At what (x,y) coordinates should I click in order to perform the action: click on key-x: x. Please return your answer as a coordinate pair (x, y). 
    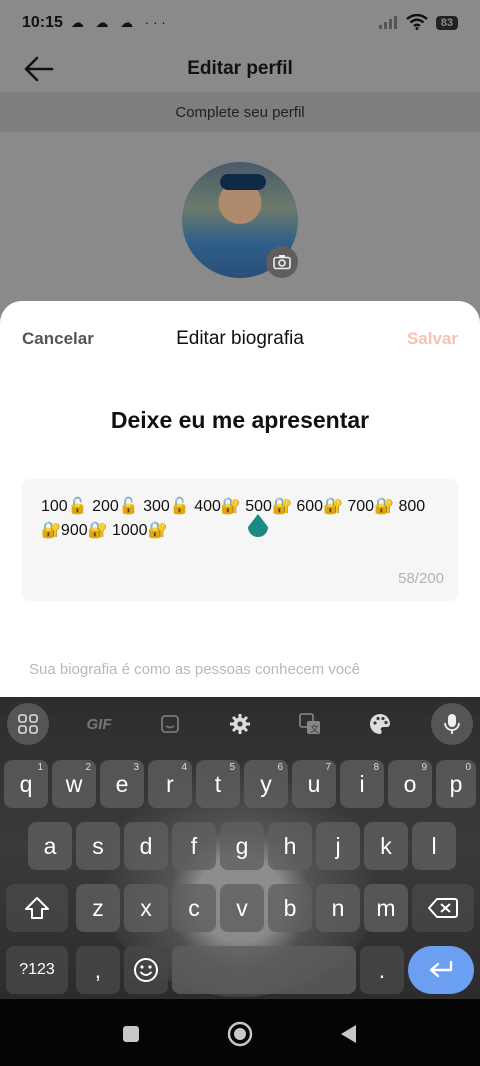
    Looking at the image, I should click on (146, 908).